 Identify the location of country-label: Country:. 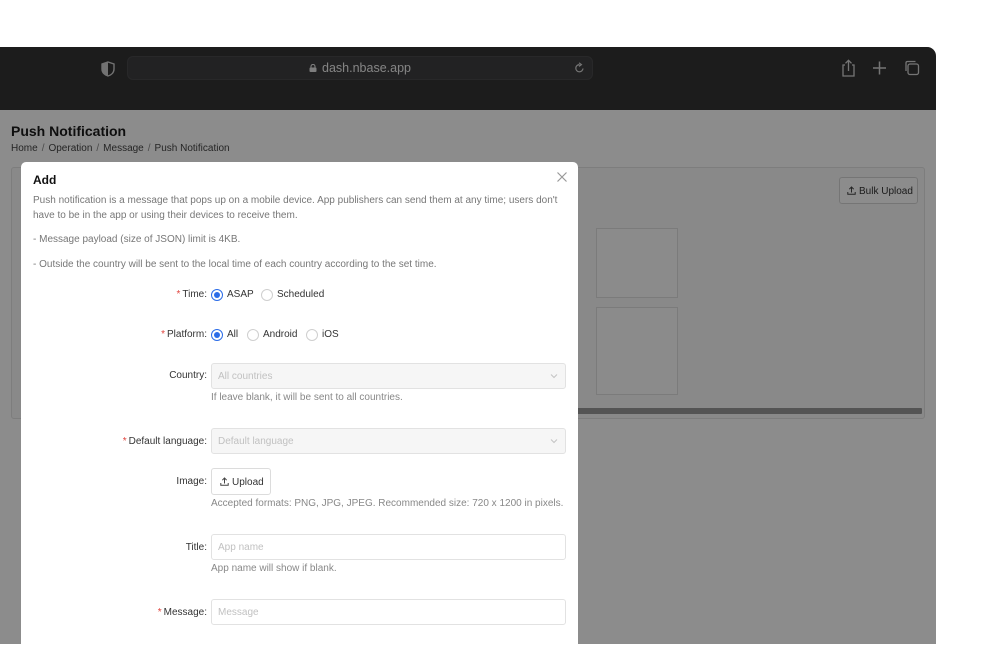
(188, 375).